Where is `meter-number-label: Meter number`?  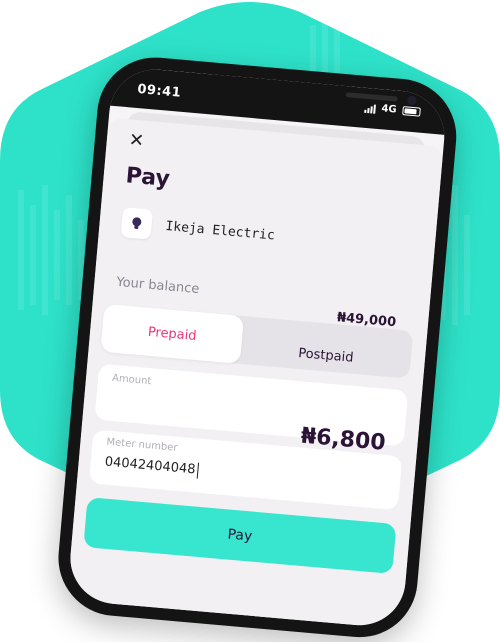 meter-number-label: Meter number is located at coordinates (142, 445).